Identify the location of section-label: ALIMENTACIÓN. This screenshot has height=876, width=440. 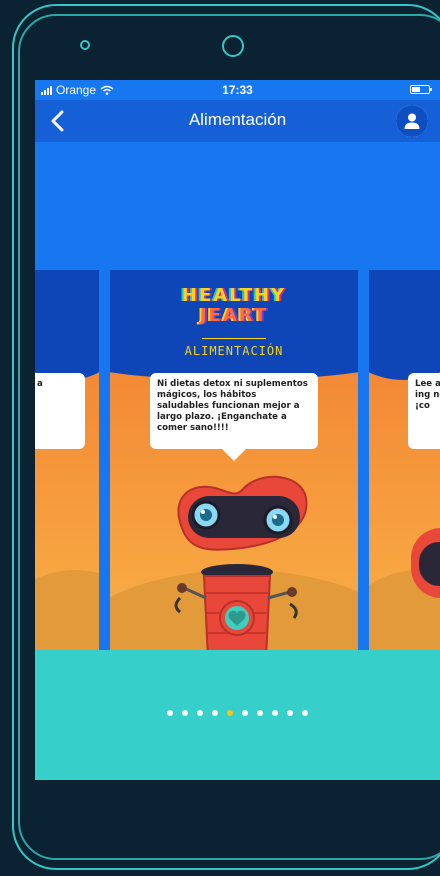
(234, 351).